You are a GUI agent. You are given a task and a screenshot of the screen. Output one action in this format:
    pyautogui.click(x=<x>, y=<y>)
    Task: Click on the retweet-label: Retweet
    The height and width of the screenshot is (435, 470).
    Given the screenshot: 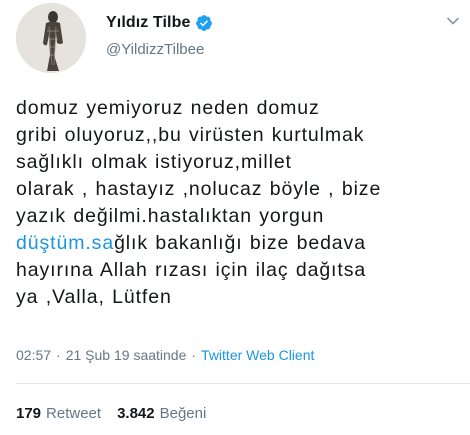 What is the action you would take?
    pyautogui.click(x=74, y=413)
    